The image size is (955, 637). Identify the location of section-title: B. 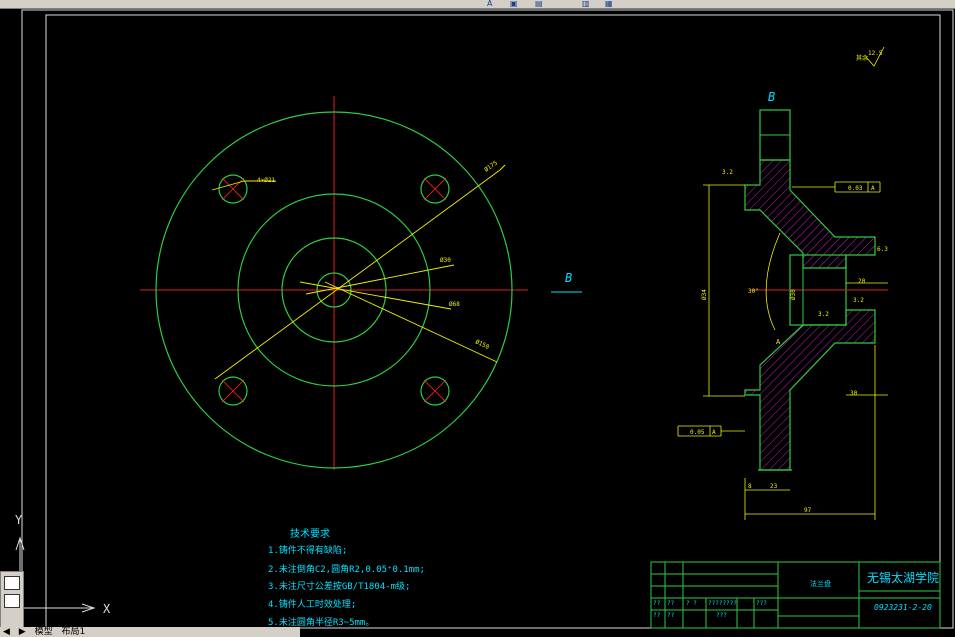
(771, 97).